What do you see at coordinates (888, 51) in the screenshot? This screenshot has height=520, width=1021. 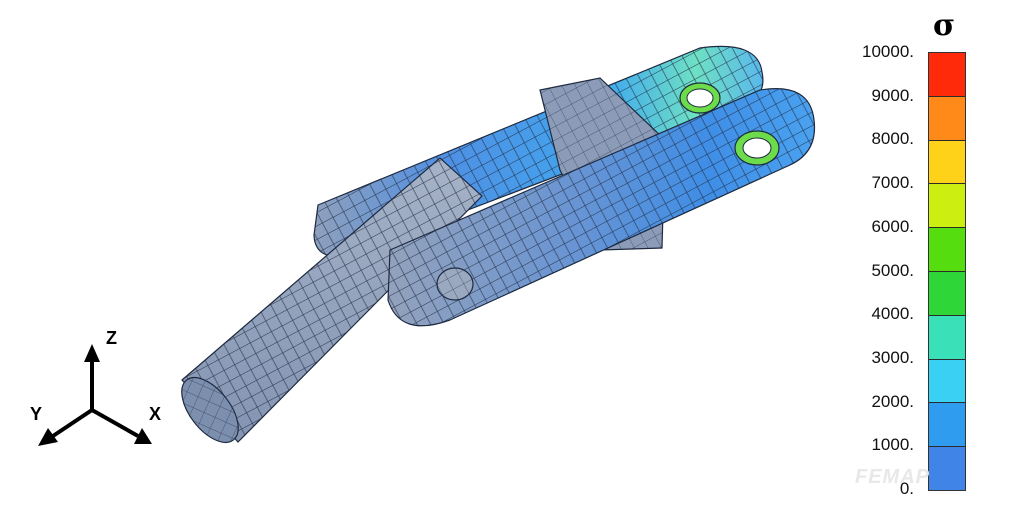 I see `legend-label: 10000.` at bounding box center [888, 51].